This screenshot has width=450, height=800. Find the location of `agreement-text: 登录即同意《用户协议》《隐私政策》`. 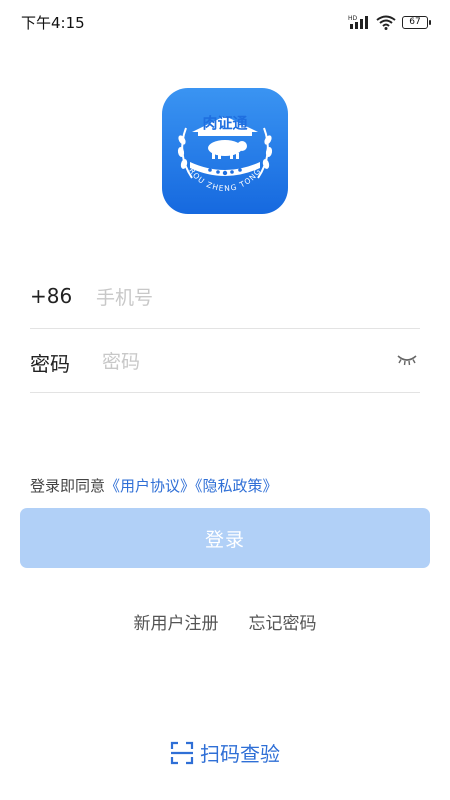

agreement-text: 登录即同意《用户协议》《隐私政策》 is located at coordinates (154, 485).